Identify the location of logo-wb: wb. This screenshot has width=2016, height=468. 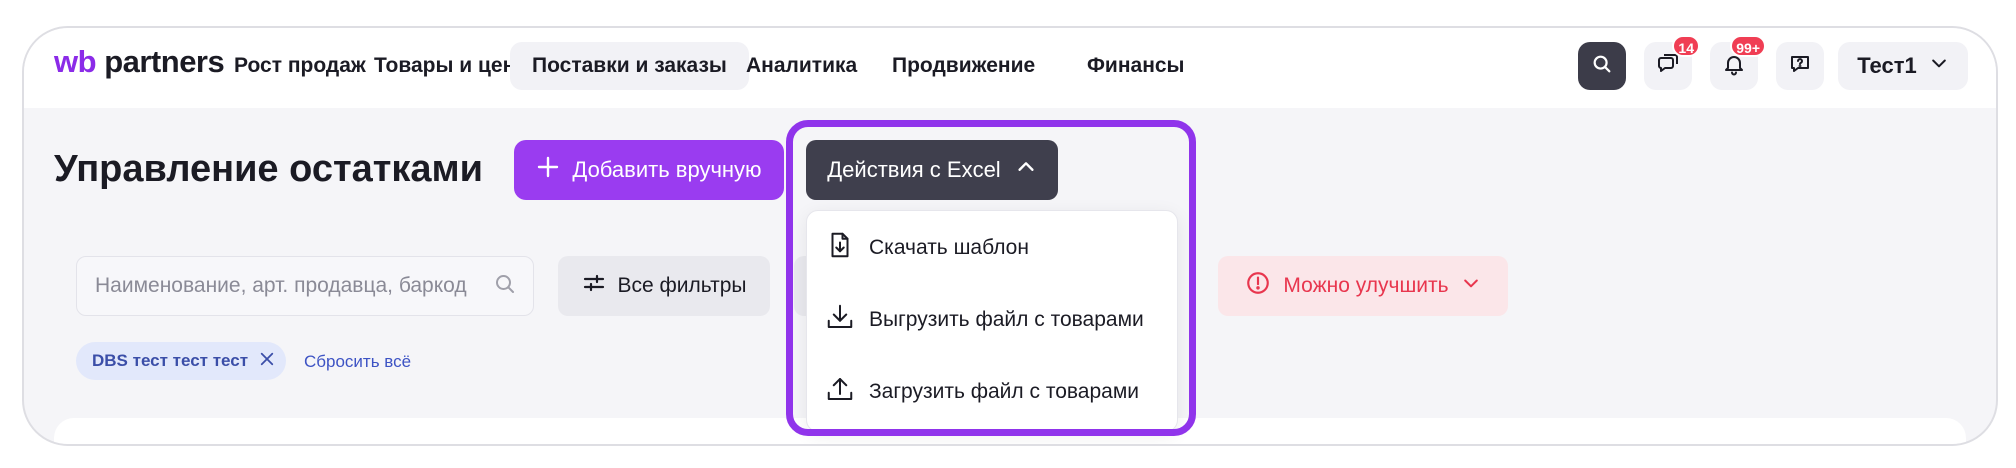
(75, 61).